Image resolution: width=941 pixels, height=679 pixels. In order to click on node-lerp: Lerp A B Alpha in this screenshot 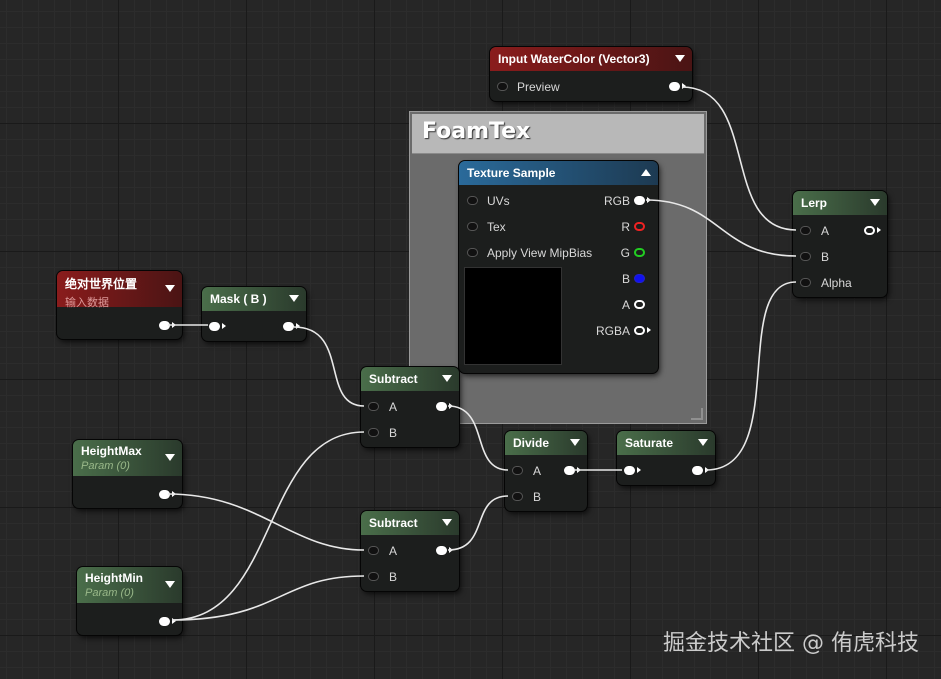, I will do `click(840, 244)`.